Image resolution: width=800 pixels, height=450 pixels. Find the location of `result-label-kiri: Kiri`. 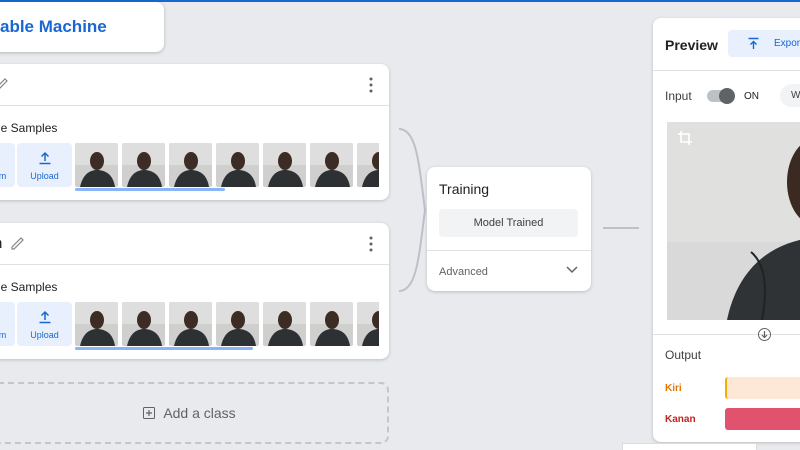

result-label-kiri: Kiri is located at coordinates (673, 388).